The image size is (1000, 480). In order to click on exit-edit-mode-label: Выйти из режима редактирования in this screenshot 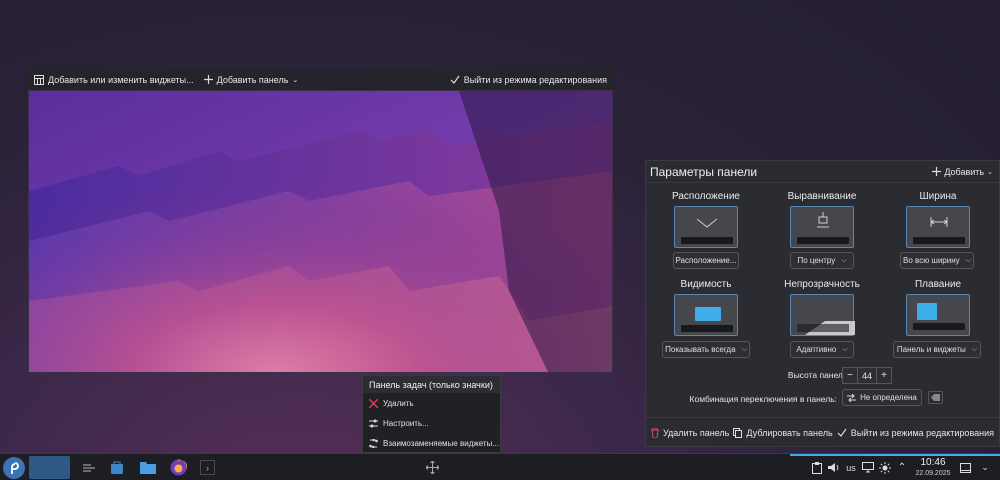, I will do `click(535, 79)`.